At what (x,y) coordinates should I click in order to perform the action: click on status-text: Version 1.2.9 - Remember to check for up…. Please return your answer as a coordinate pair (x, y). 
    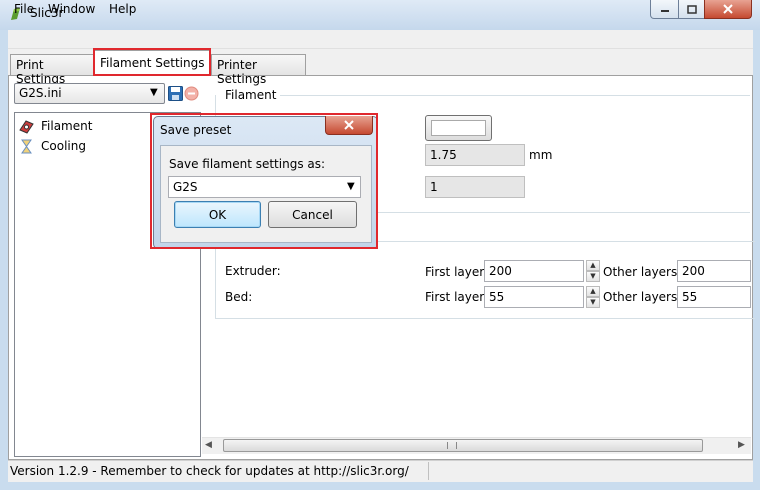
    Looking at the image, I should click on (209, 471).